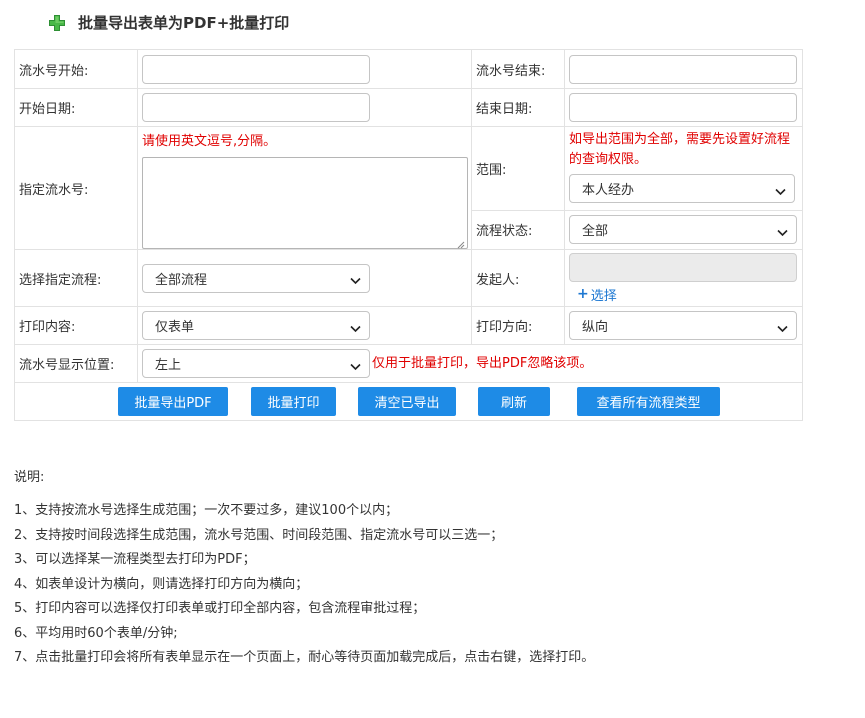 This screenshot has height=718, width=865. Describe the element at coordinates (583, 294) in the screenshot. I see `plus-icon: +` at that location.